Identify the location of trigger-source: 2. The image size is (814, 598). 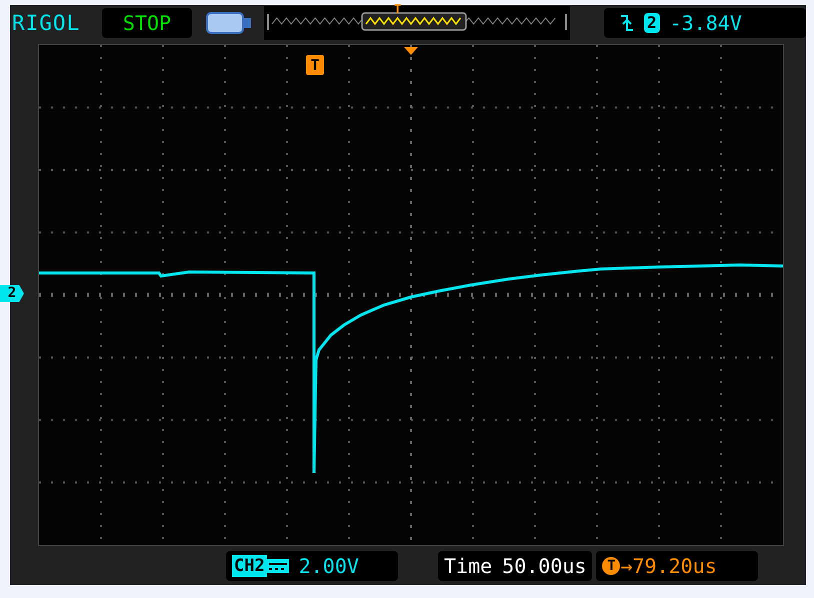
(652, 22).